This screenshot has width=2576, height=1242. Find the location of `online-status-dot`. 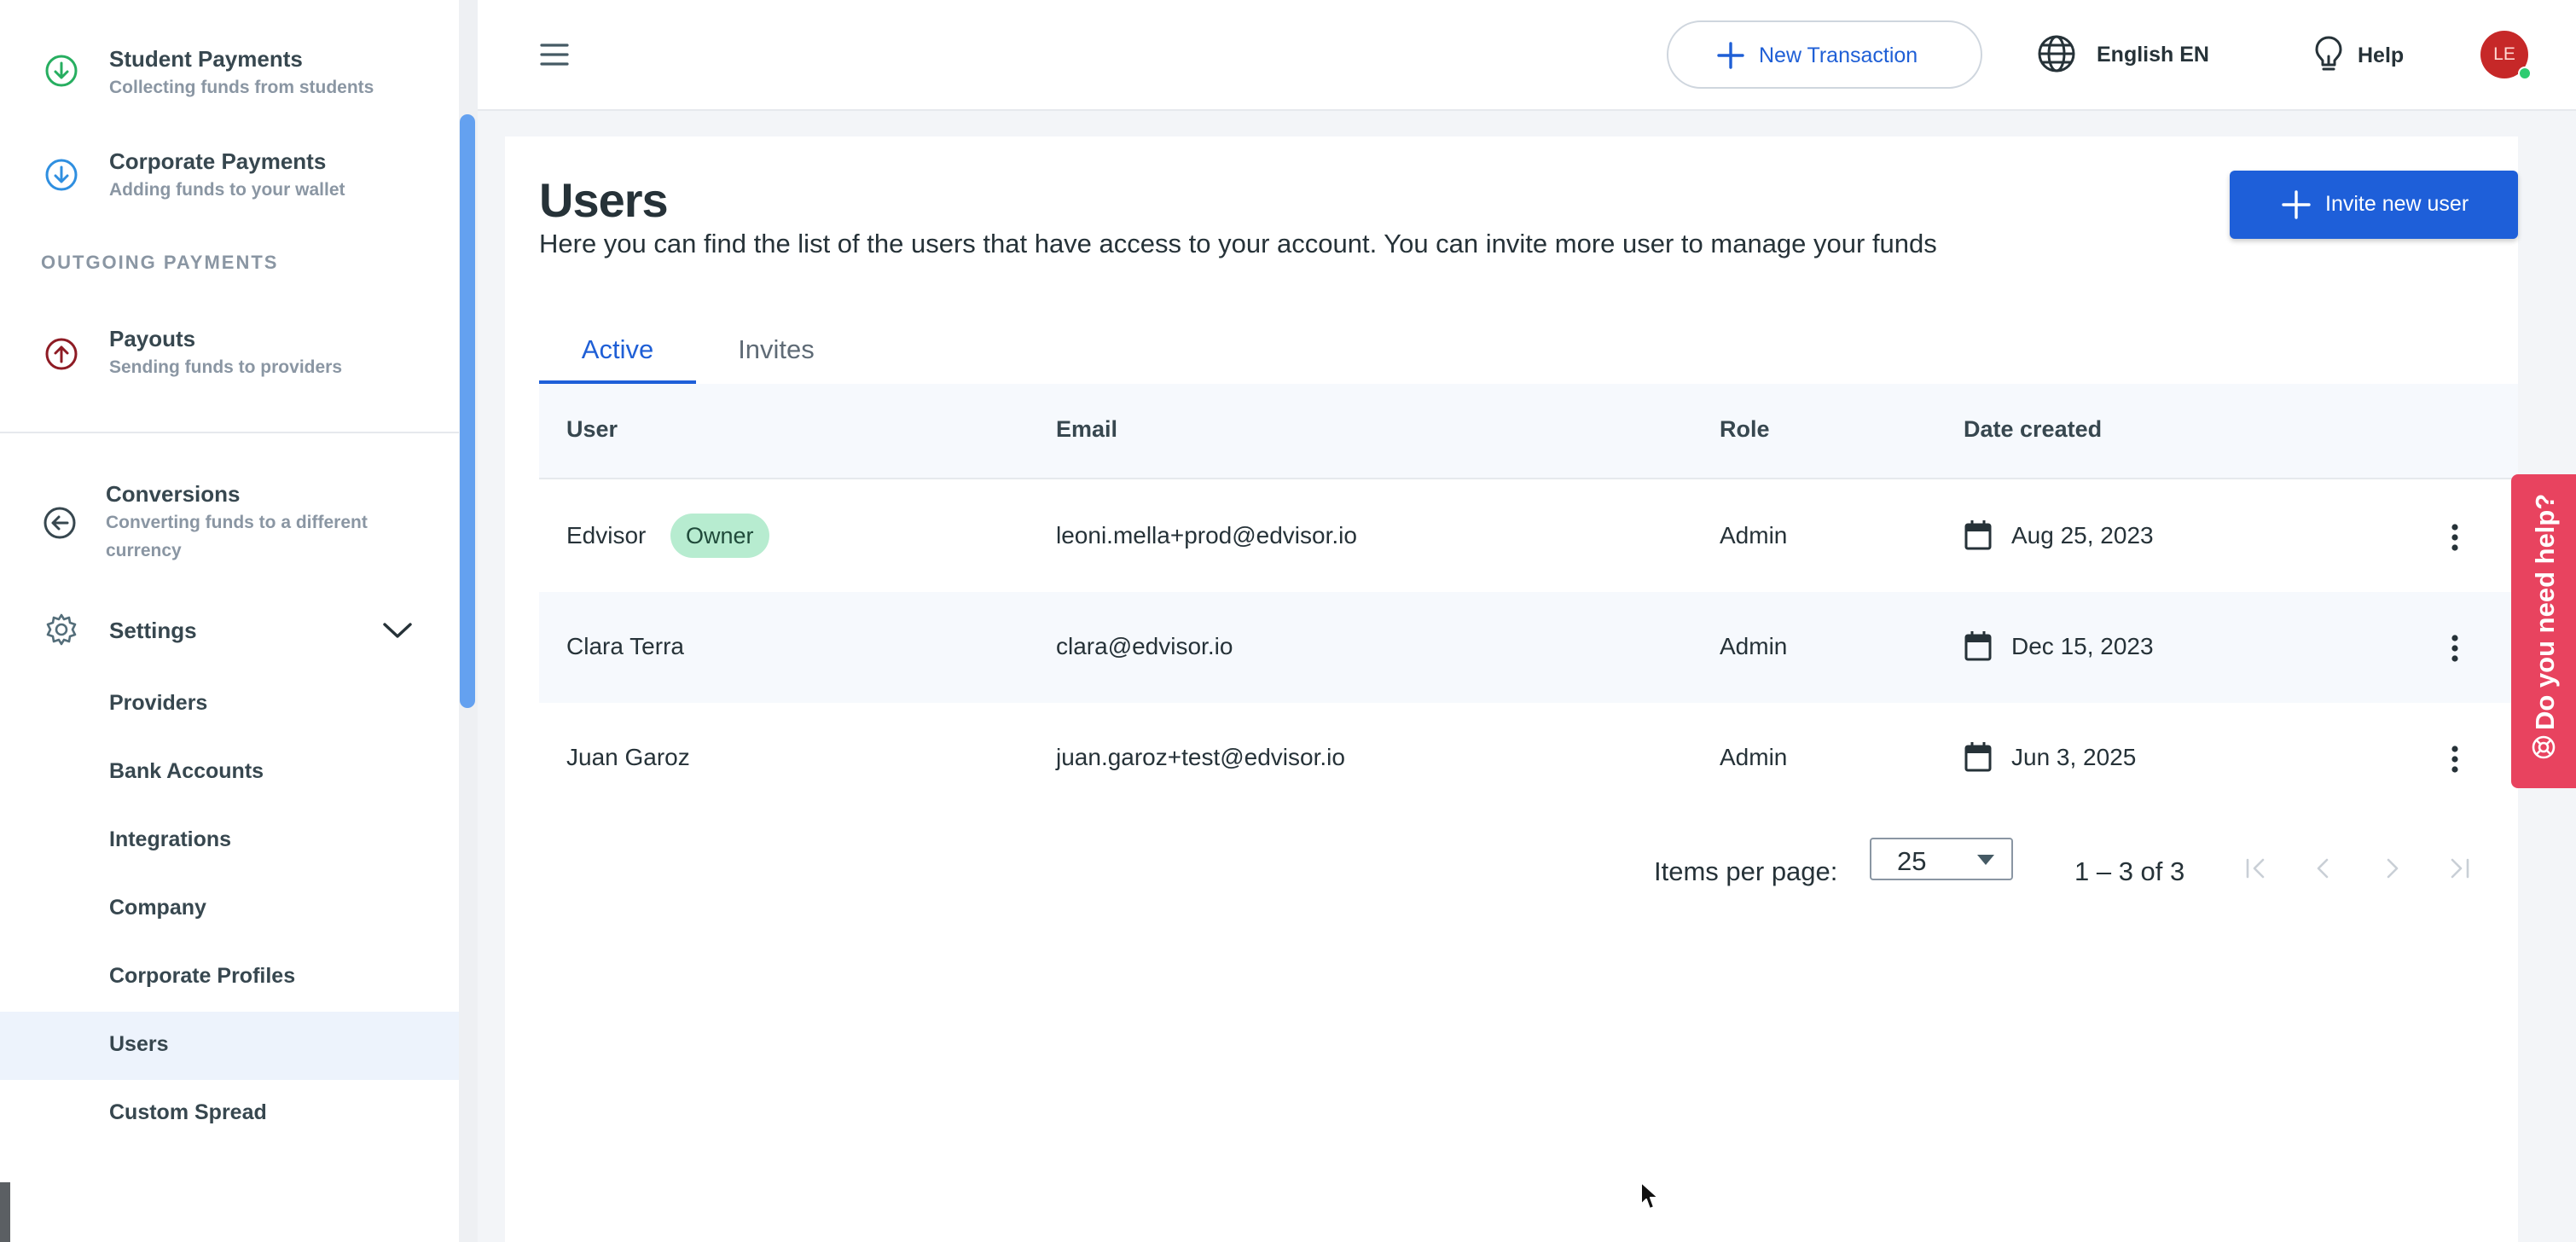

online-status-dot is located at coordinates (2525, 73).